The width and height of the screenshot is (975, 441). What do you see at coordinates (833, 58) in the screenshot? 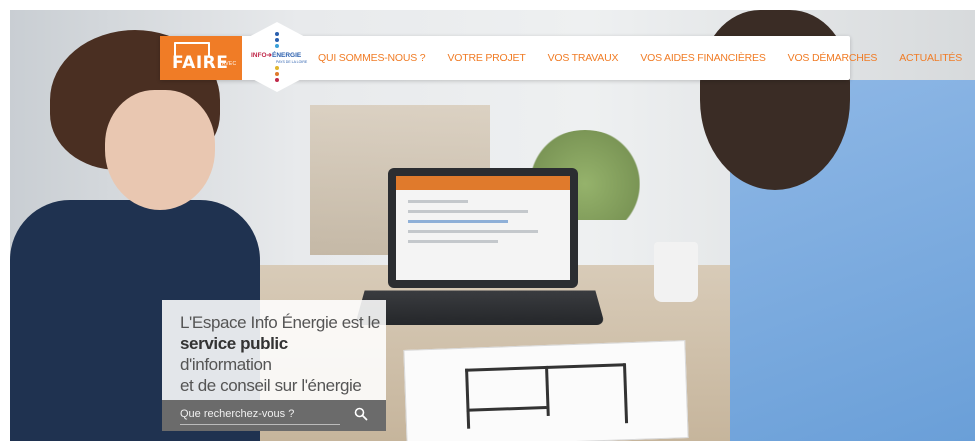
I see `nav-item-vos-demarches: VOS DÉMARCHES` at bounding box center [833, 58].